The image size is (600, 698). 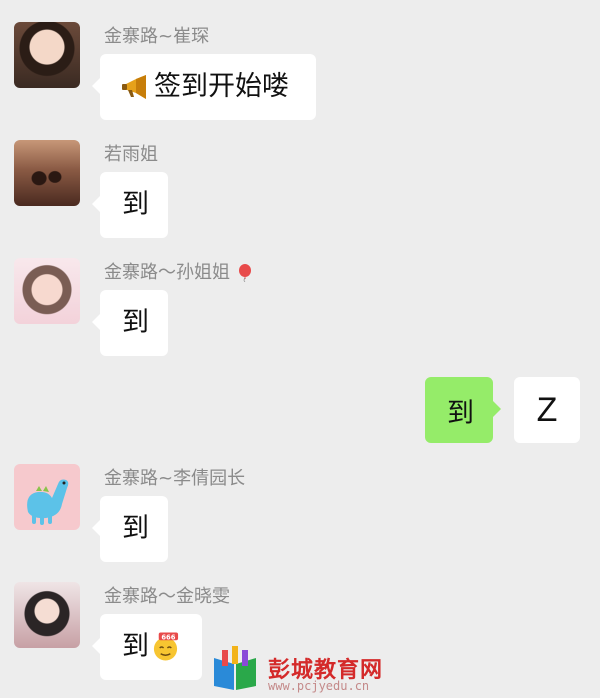 What do you see at coordinates (244, 273) in the screenshot?
I see `balloon-icon` at bounding box center [244, 273].